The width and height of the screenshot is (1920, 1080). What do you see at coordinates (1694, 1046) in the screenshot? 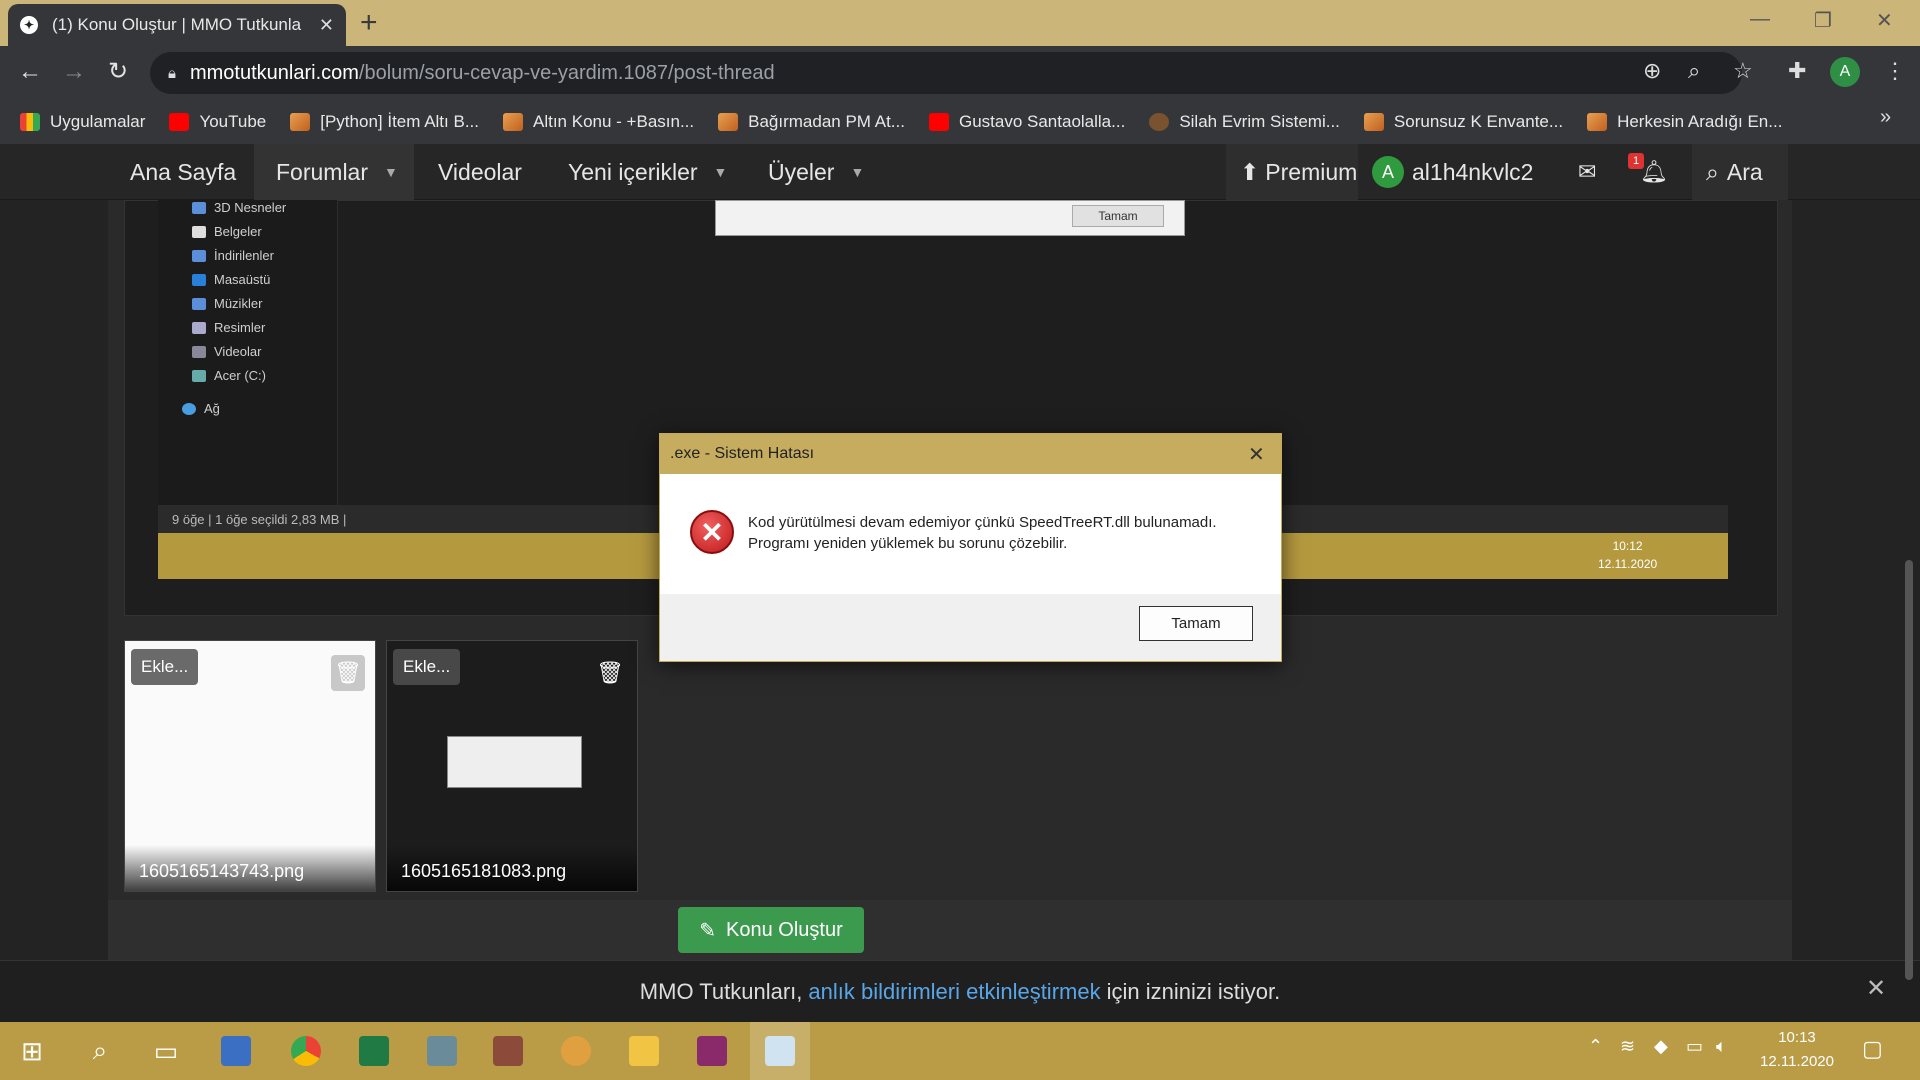
I see `battery-icon: ▭` at bounding box center [1694, 1046].